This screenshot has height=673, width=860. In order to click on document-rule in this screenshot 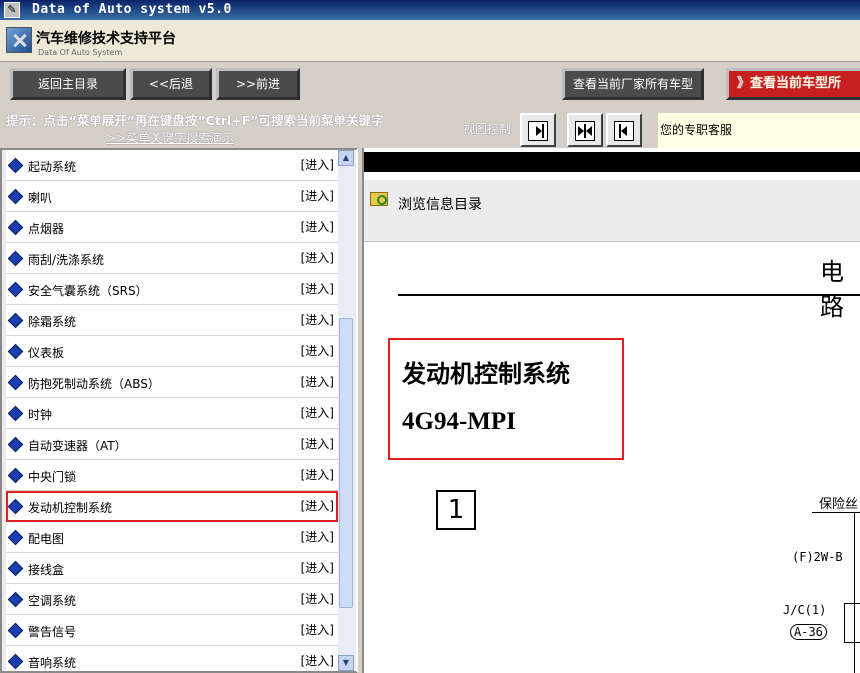, I will do `click(629, 295)`.